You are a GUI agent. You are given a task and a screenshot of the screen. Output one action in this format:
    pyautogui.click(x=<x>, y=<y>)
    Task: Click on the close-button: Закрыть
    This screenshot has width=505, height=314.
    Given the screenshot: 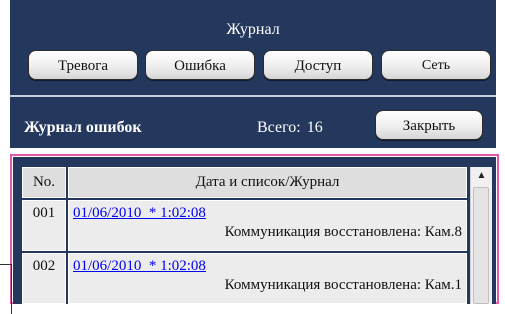 What is the action you would take?
    pyautogui.click(x=429, y=125)
    